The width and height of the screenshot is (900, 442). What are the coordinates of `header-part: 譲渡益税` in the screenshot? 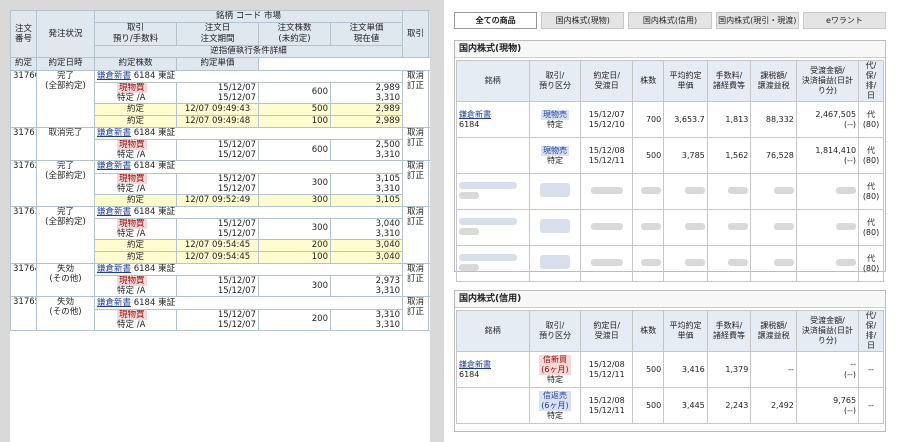 It's located at (773, 335).